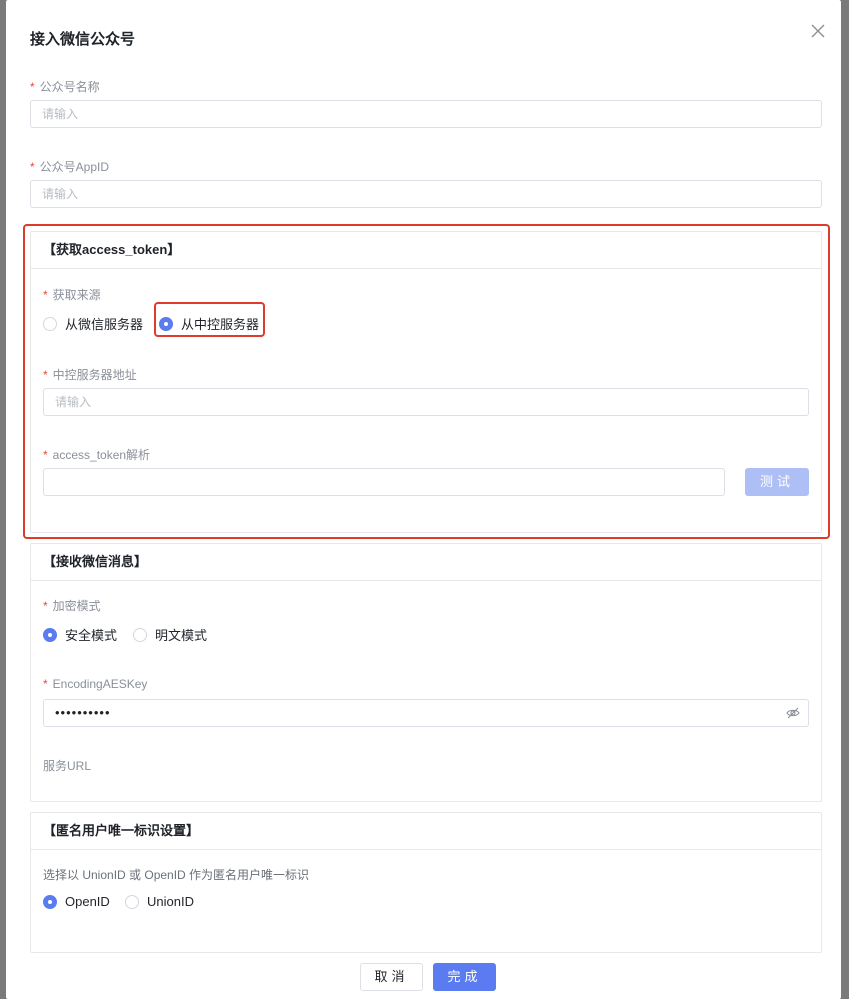  I want to click on test-button: 测试, so click(777, 482).